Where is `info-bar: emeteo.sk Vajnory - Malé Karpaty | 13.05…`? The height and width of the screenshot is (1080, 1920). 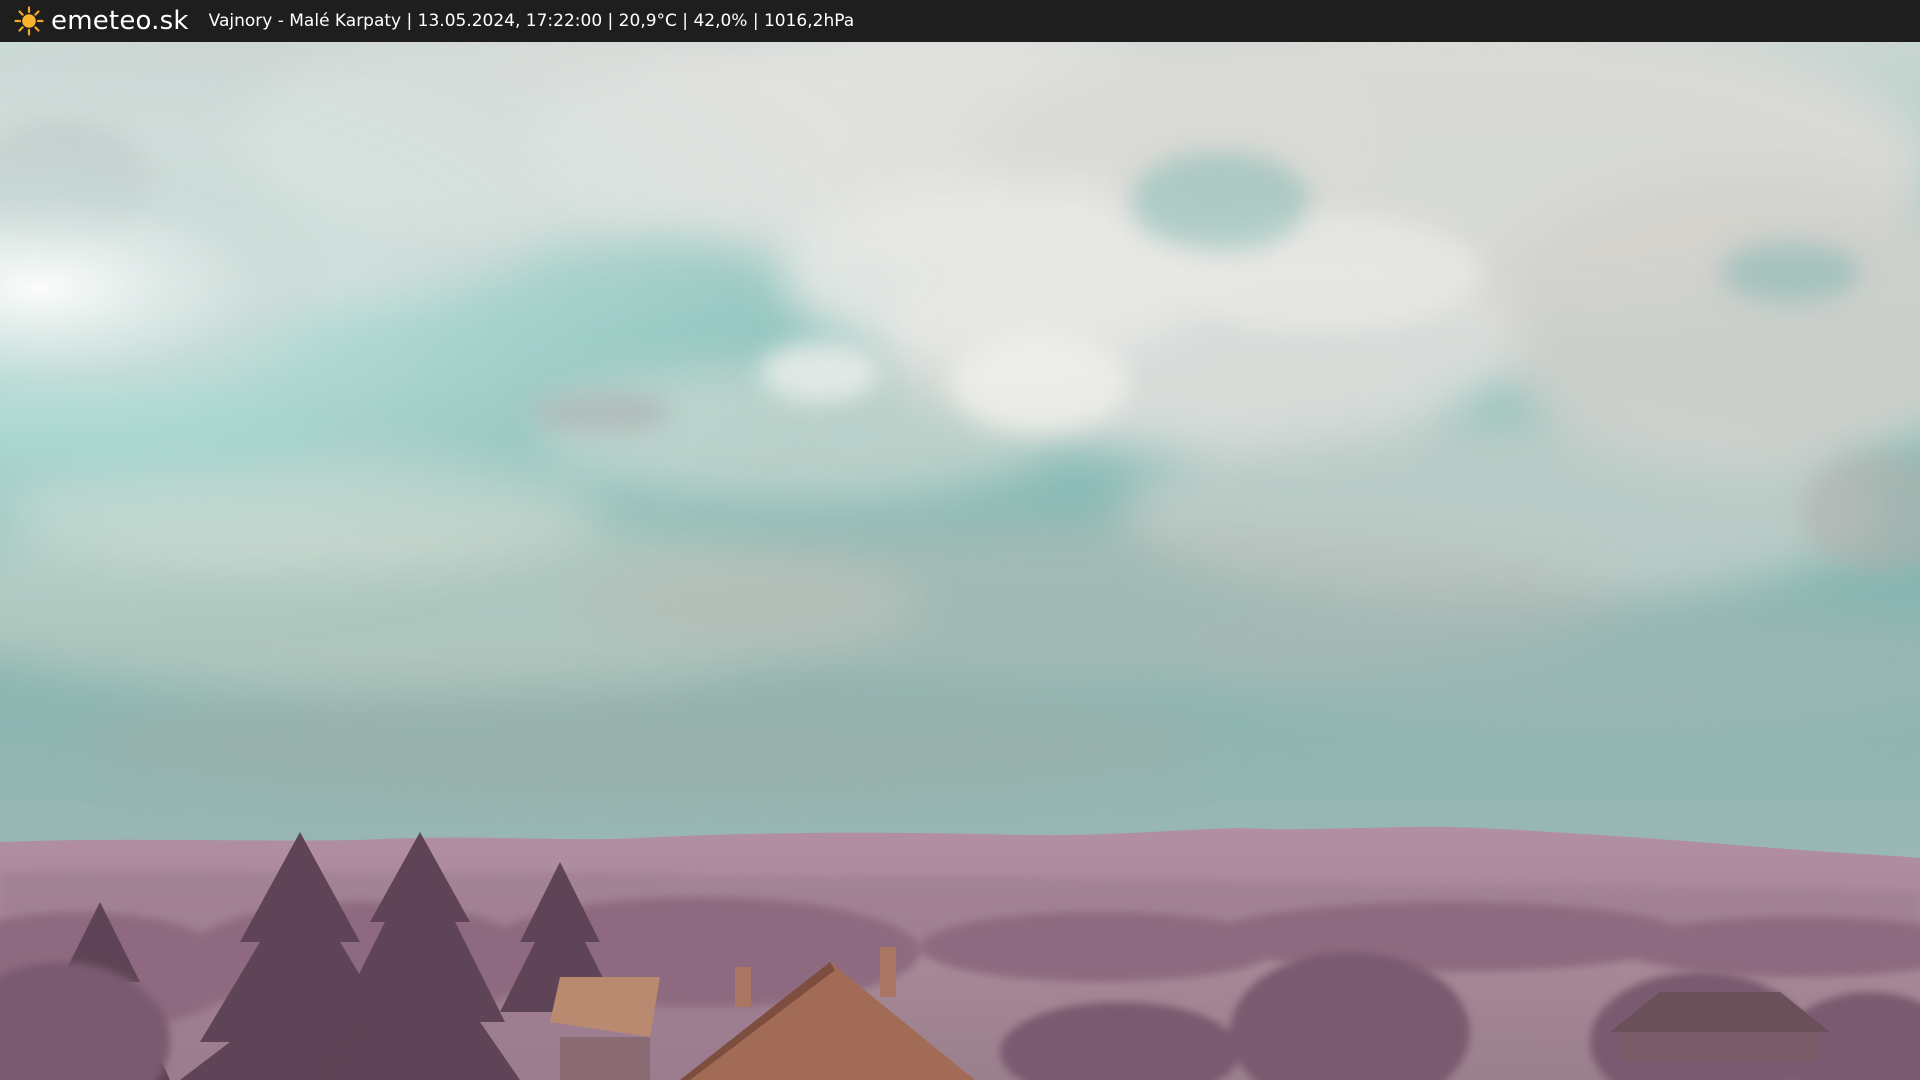 info-bar: emeteo.sk Vajnory - Malé Karpaty | 13.05… is located at coordinates (960, 21).